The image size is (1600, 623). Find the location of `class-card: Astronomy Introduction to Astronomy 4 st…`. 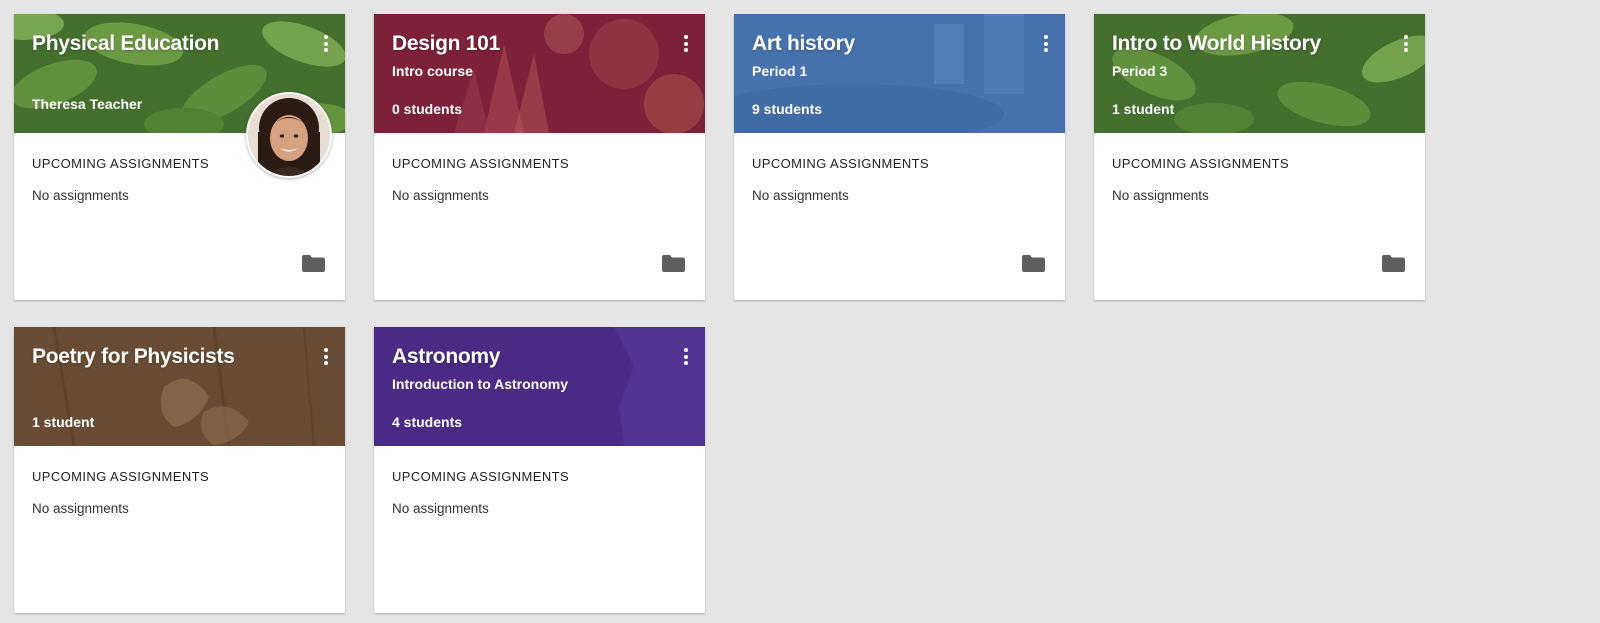

class-card: Astronomy Introduction to Astronomy 4 st… is located at coordinates (539, 470).